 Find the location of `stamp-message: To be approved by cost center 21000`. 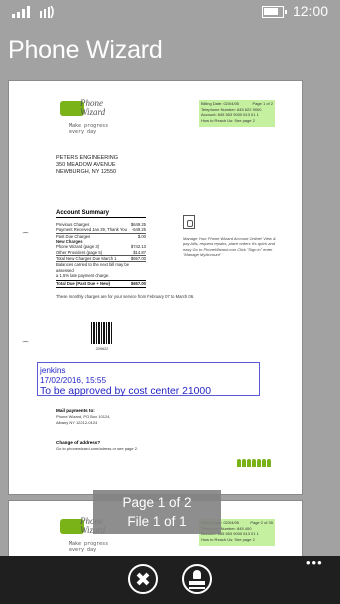

stamp-message: To be approved by cost center 21000 is located at coordinates (125, 391).